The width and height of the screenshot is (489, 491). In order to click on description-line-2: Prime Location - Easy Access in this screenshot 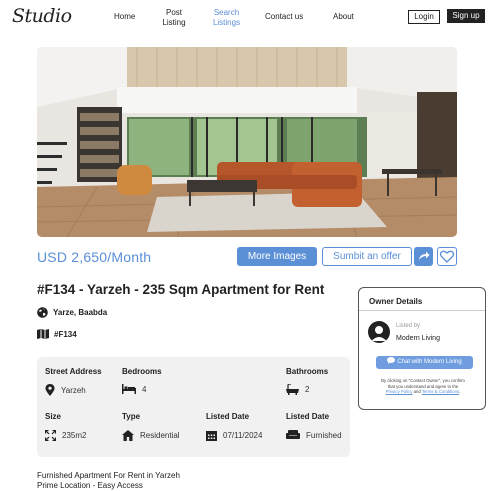, I will do `click(90, 485)`.